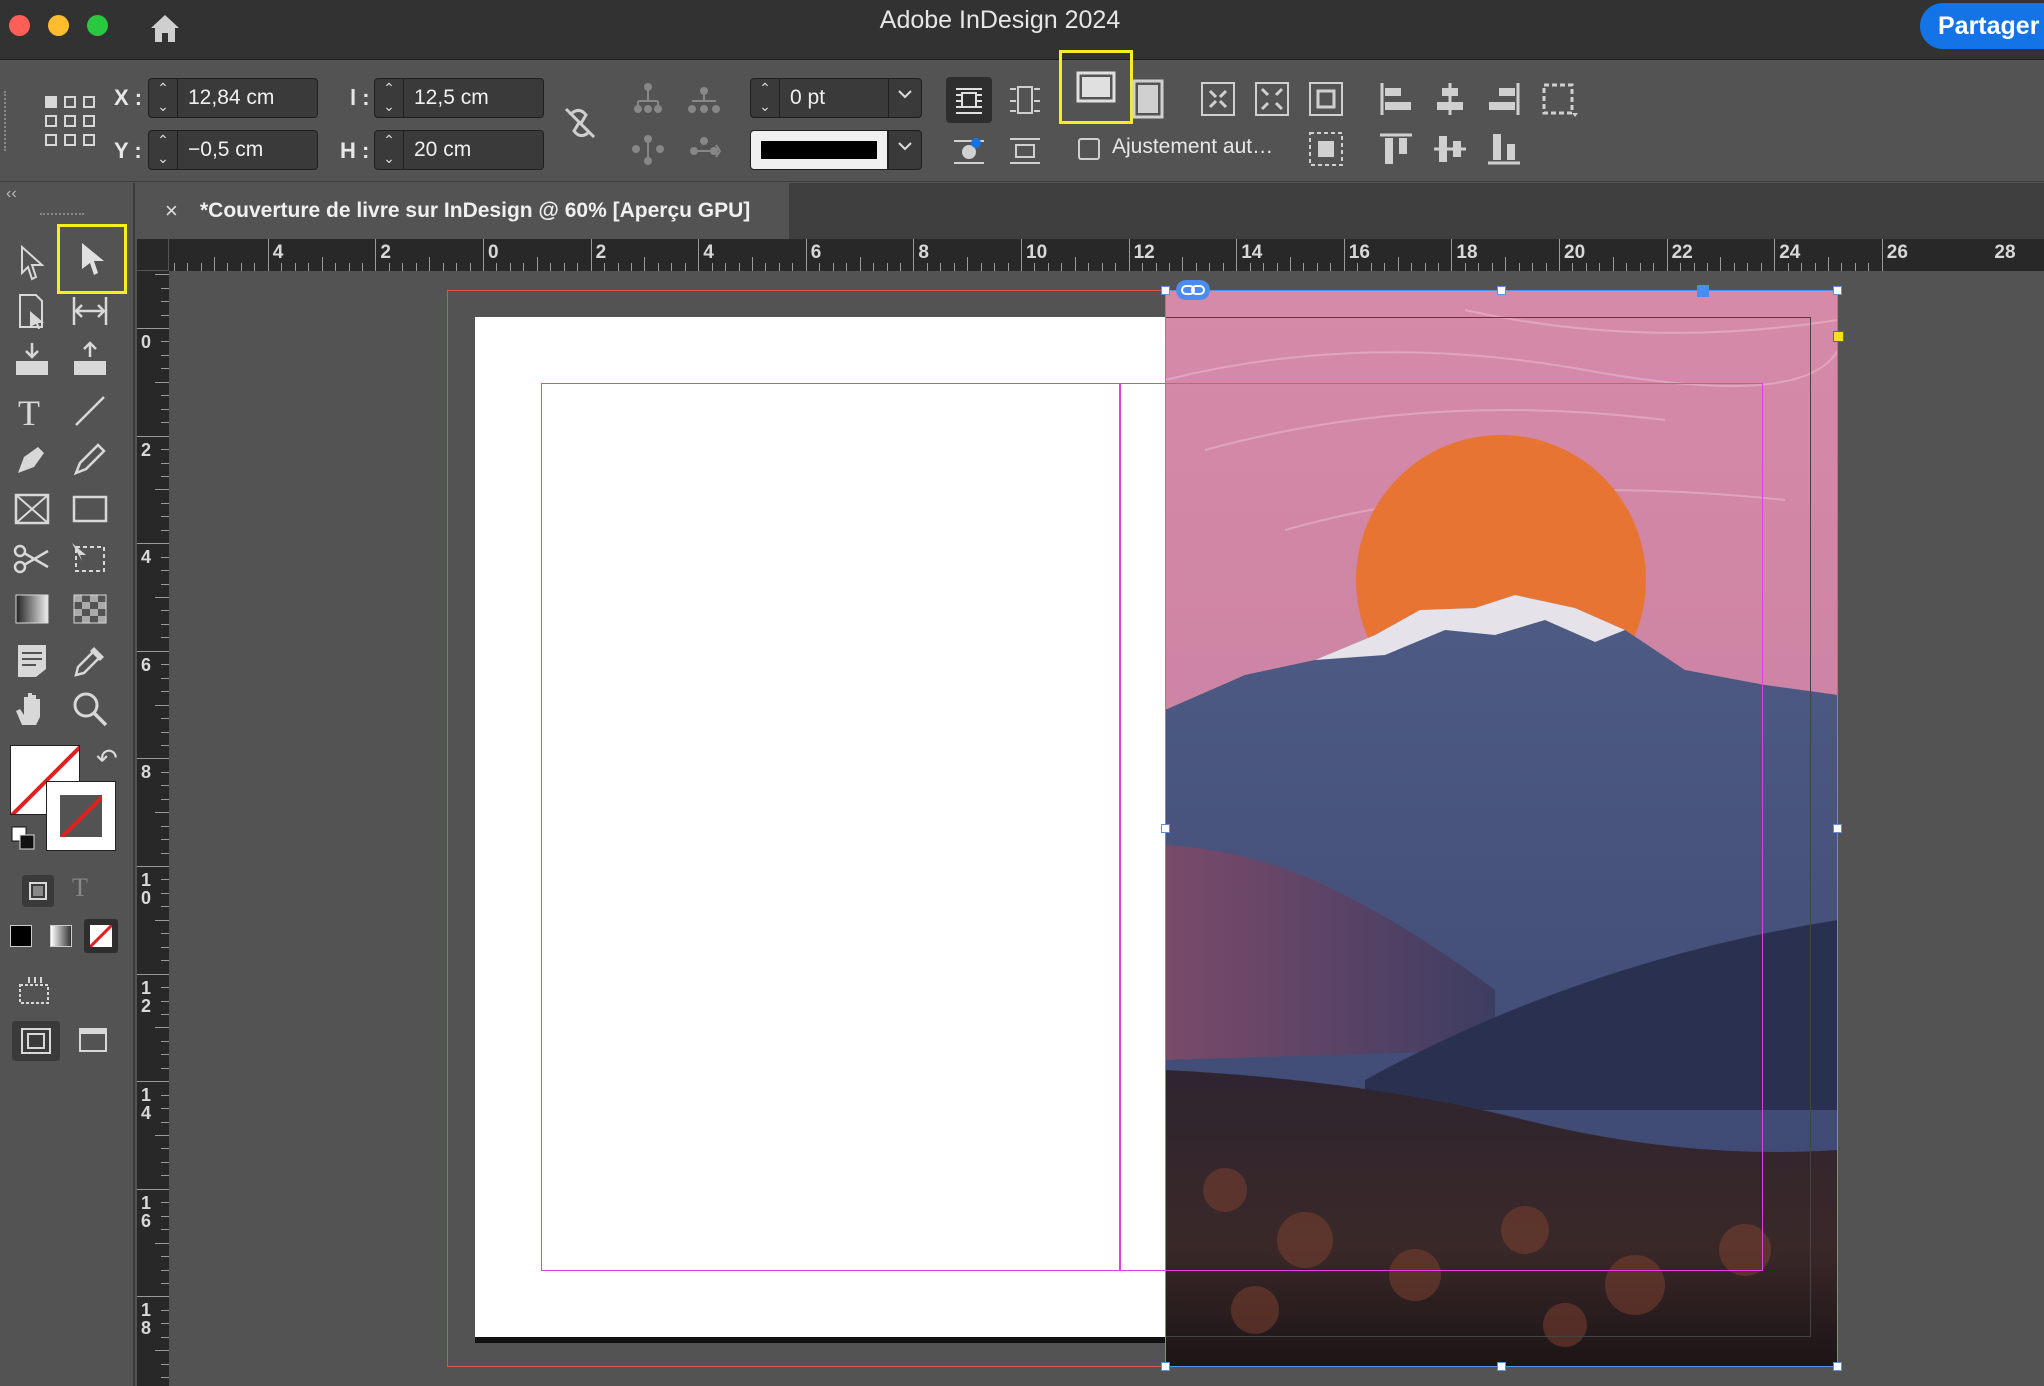 The image size is (2044, 1386). What do you see at coordinates (1982, 26) in the screenshot?
I see `share-button: Partager` at bounding box center [1982, 26].